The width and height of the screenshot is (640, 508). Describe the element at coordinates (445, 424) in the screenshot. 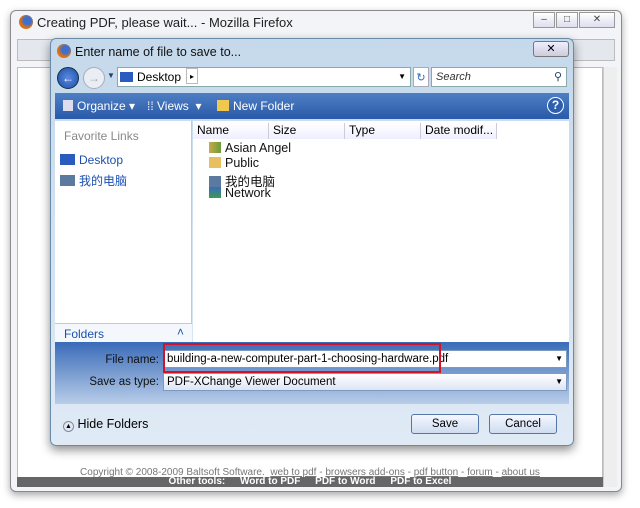

I see `save-button: Save` at that location.